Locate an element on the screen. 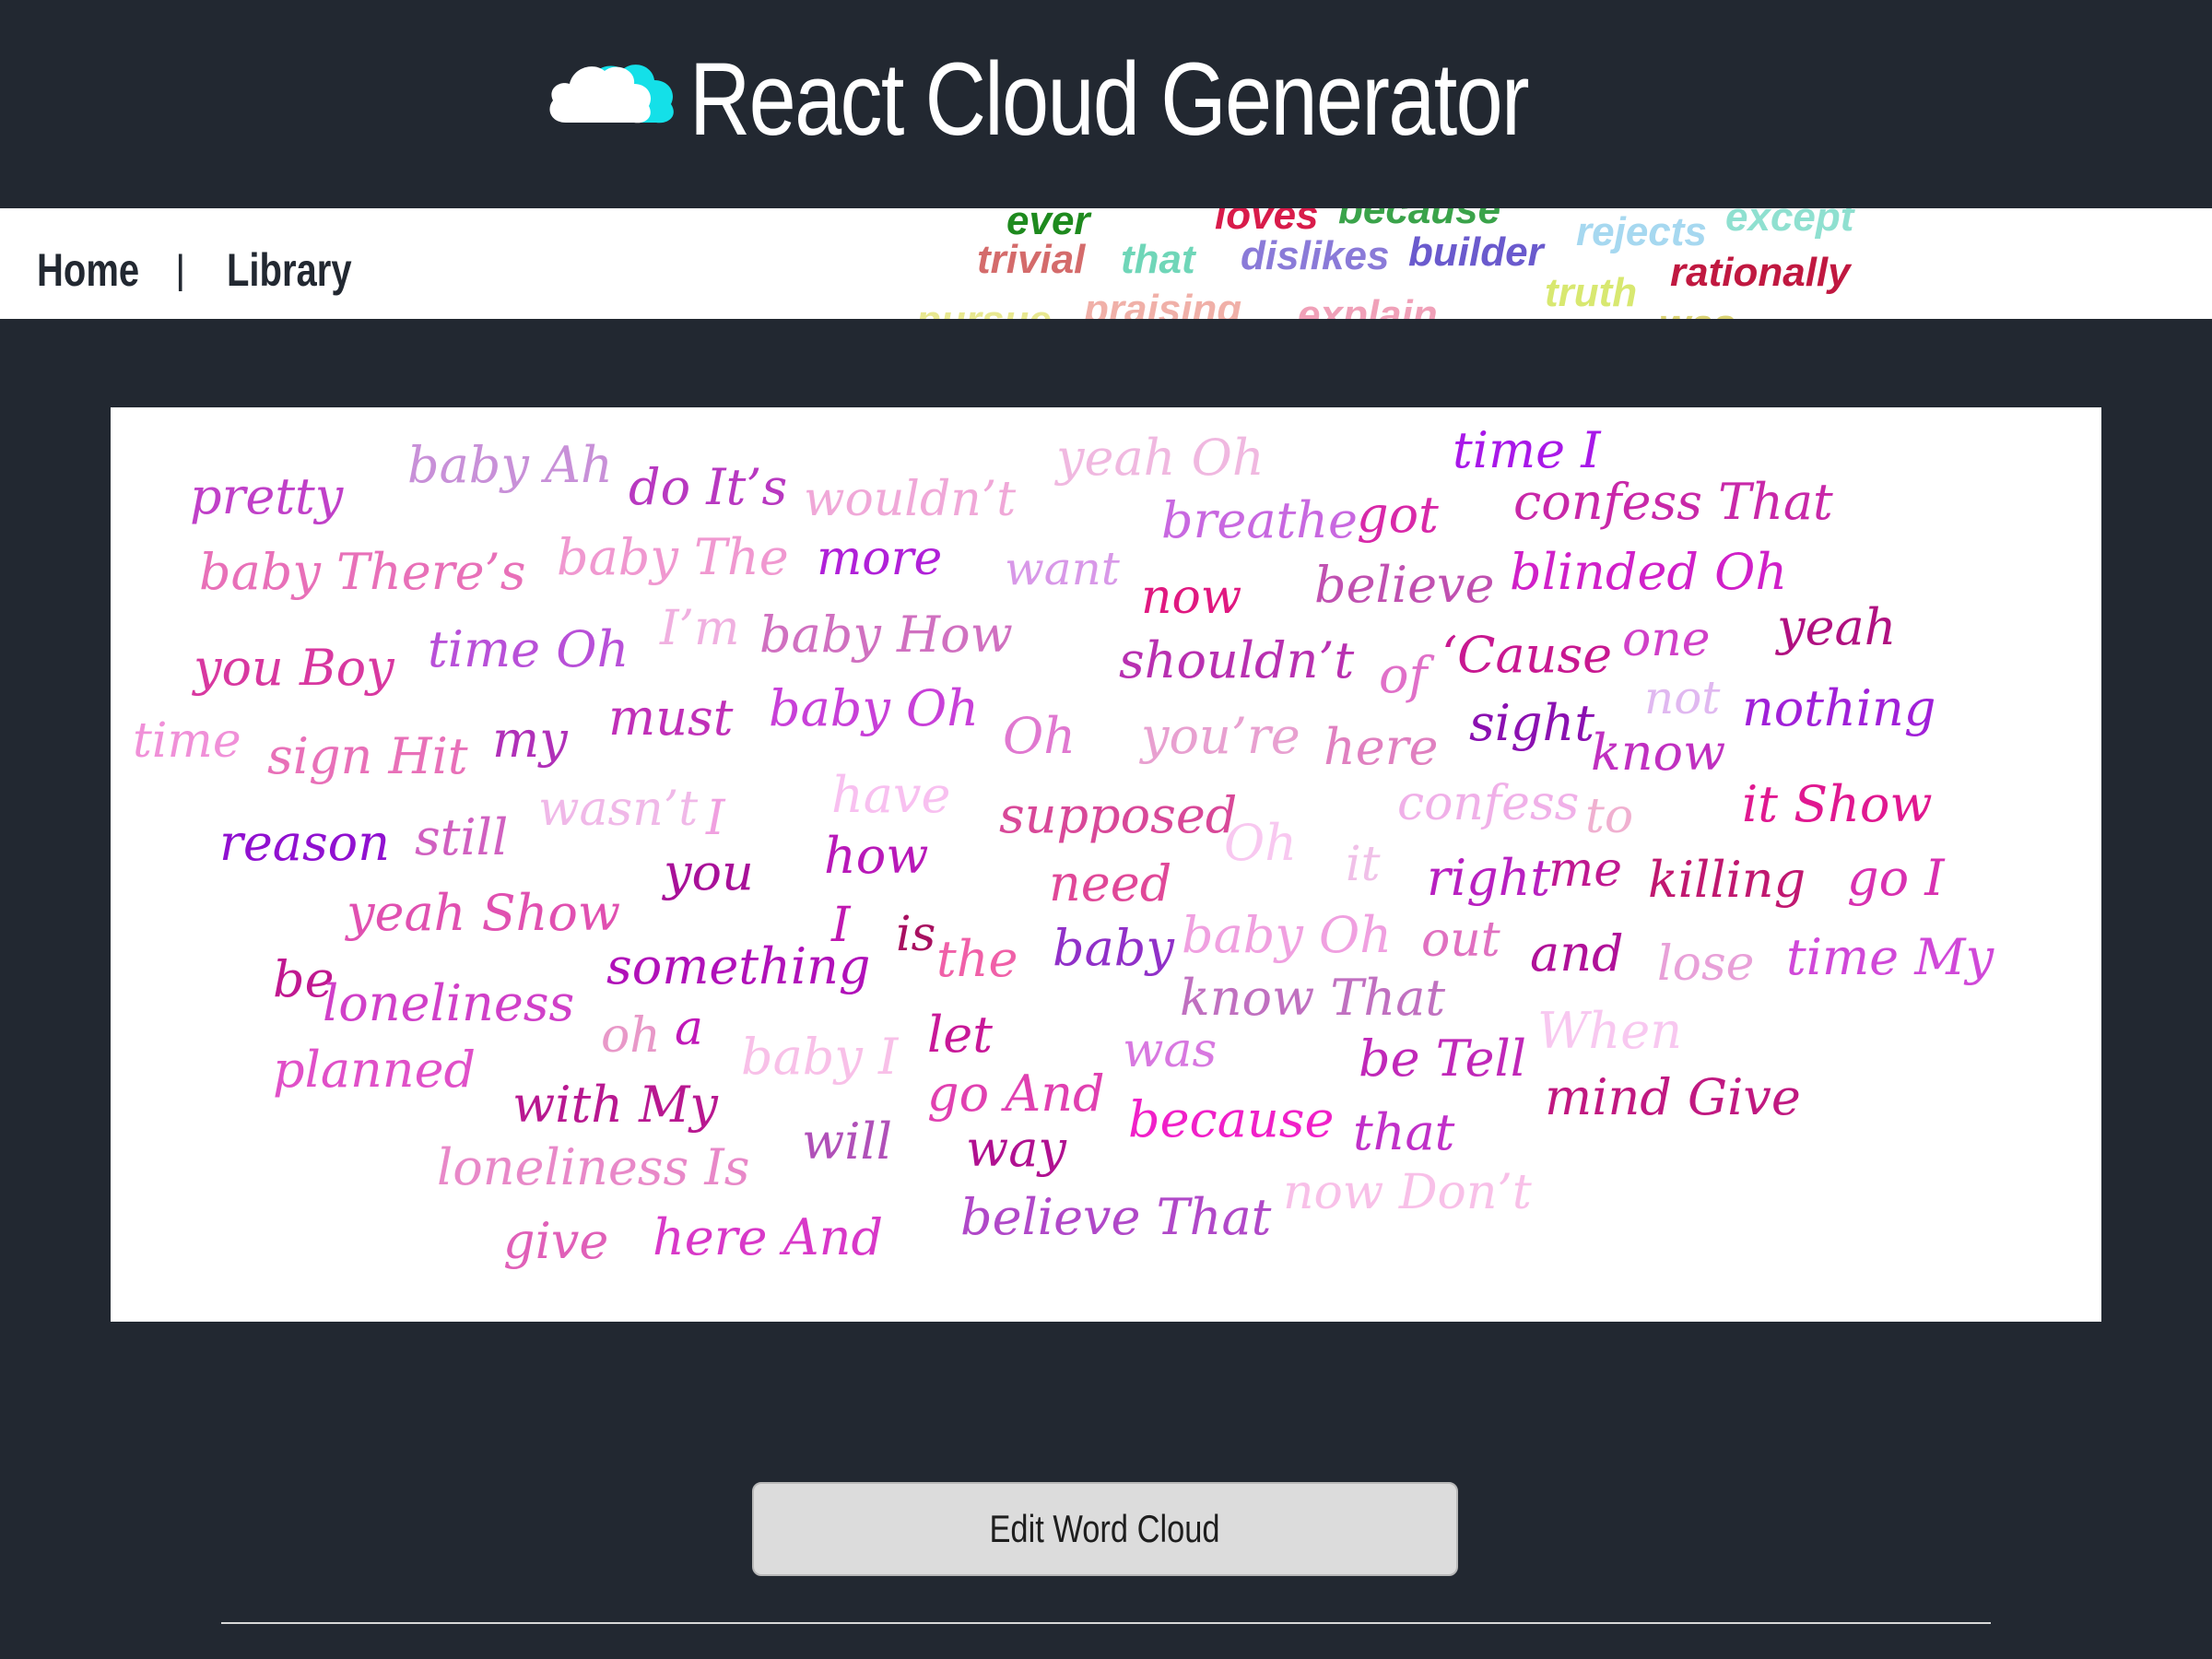 This screenshot has width=2212, height=1659. cloud-word: oh is located at coordinates (631, 1036).